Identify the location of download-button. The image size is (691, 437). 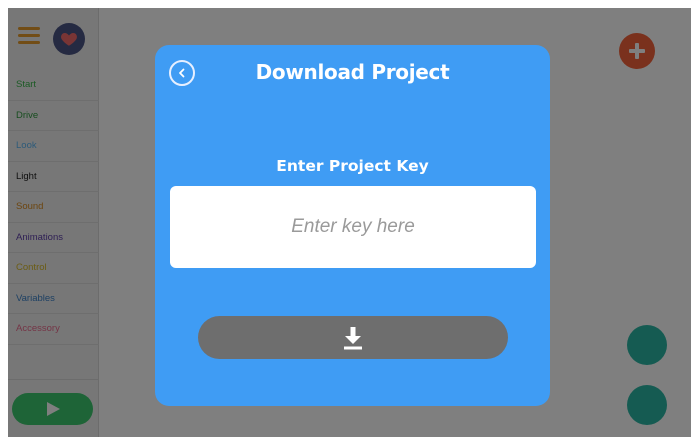
(353, 337).